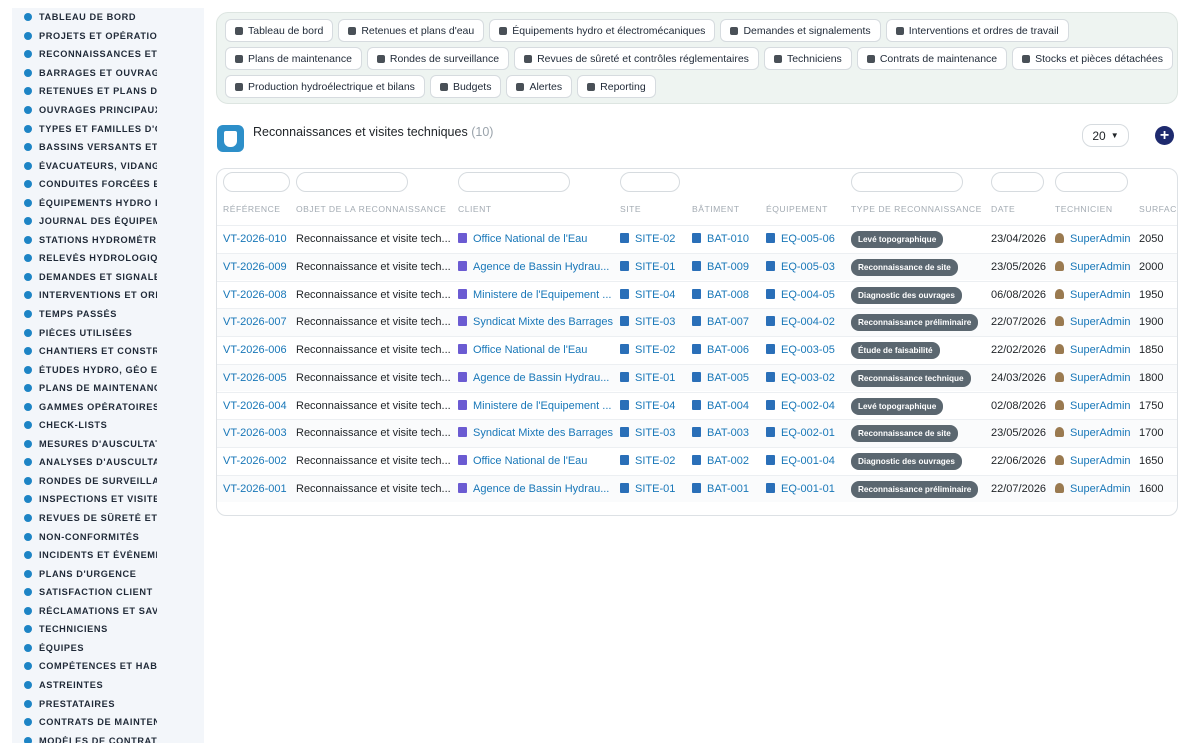 This screenshot has width=1200, height=743. Describe the element at coordinates (108, 91) in the screenshot. I see `sidebar-item: RETENUES ET PLANS D'E` at that location.